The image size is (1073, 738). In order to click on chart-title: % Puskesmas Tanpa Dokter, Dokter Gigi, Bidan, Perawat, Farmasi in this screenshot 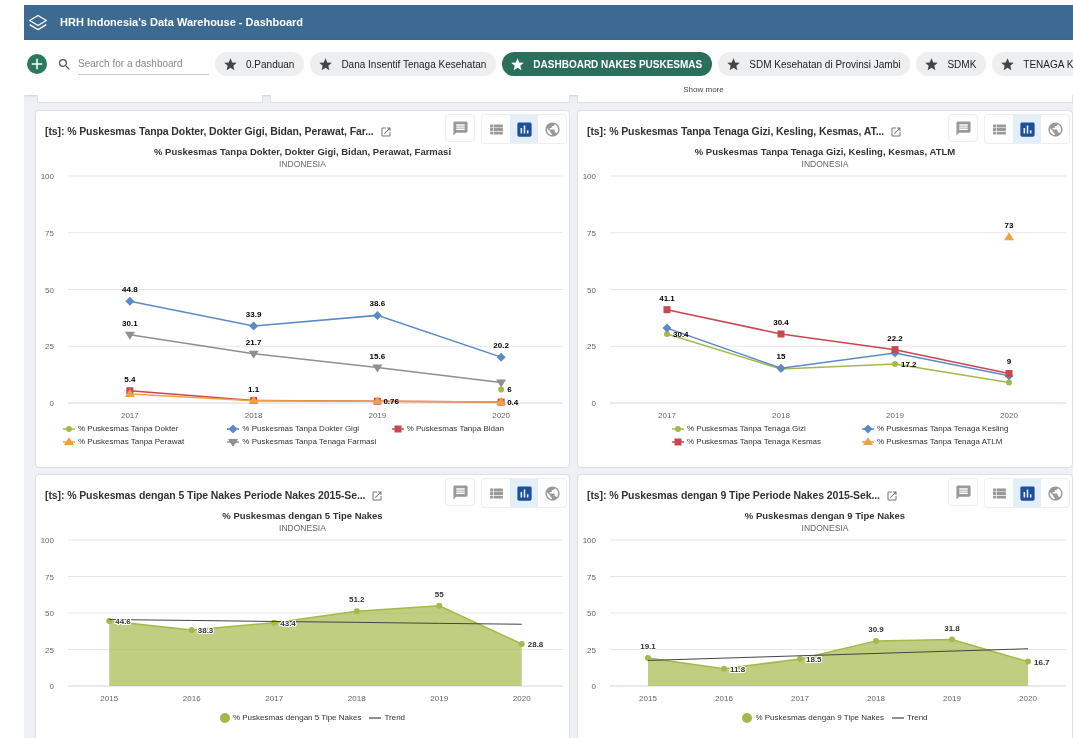, I will do `click(302, 151)`.